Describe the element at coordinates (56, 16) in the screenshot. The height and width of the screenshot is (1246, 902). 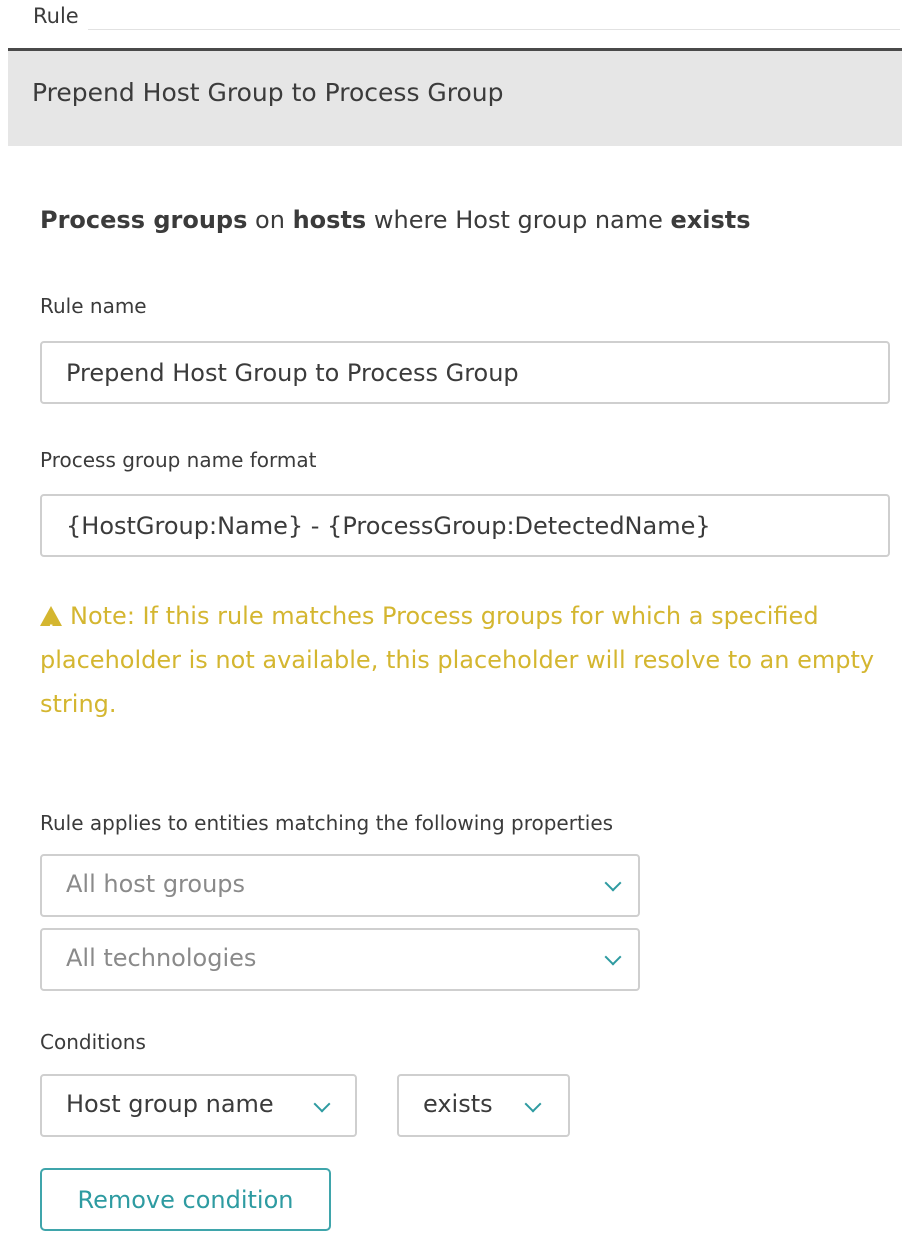
I see `section-label: Rule` at that location.